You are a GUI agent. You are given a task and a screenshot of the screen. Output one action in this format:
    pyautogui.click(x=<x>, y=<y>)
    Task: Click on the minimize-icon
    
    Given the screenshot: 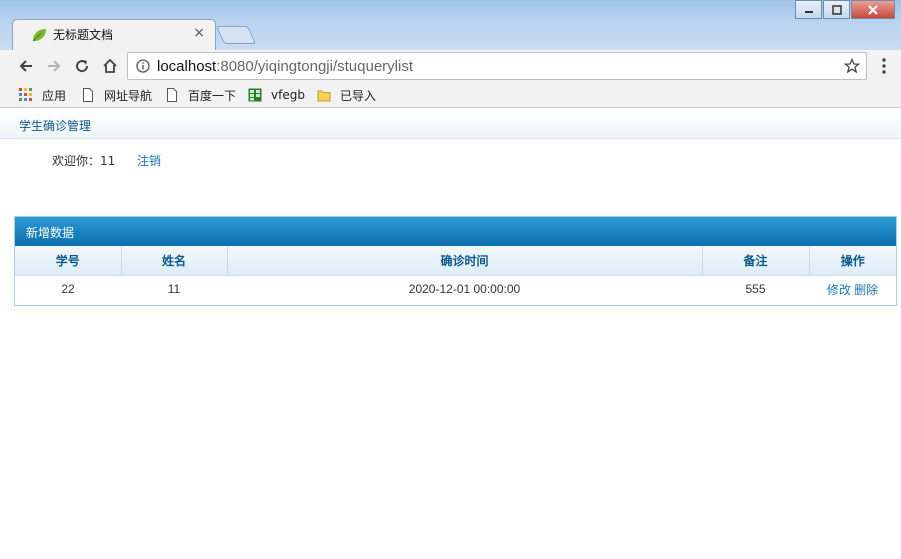 What is the action you would take?
    pyautogui.click(x=808, y=11)
    